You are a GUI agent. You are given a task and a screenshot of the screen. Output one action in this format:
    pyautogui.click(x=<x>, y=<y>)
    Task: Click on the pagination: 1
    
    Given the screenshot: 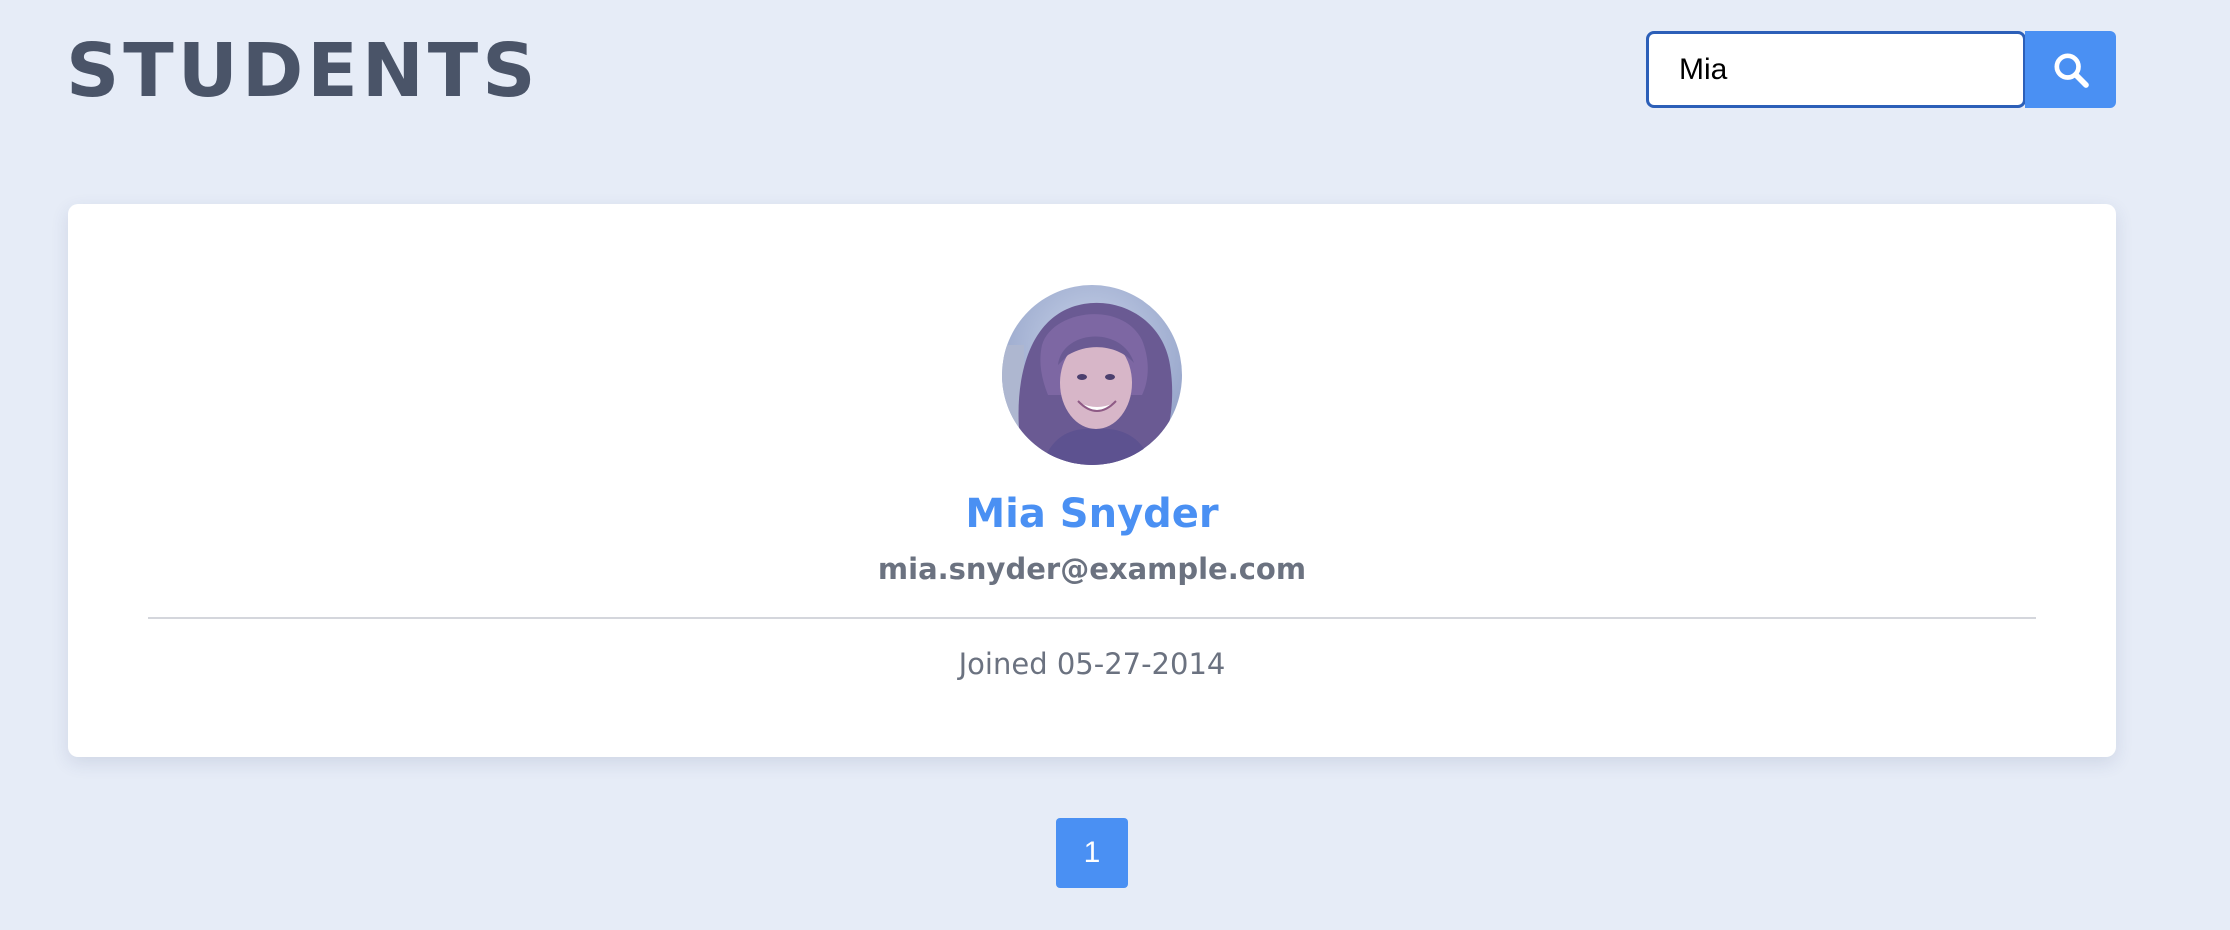 What is the action you would take?
    pyautogui.click(x=1092, y=853)
    